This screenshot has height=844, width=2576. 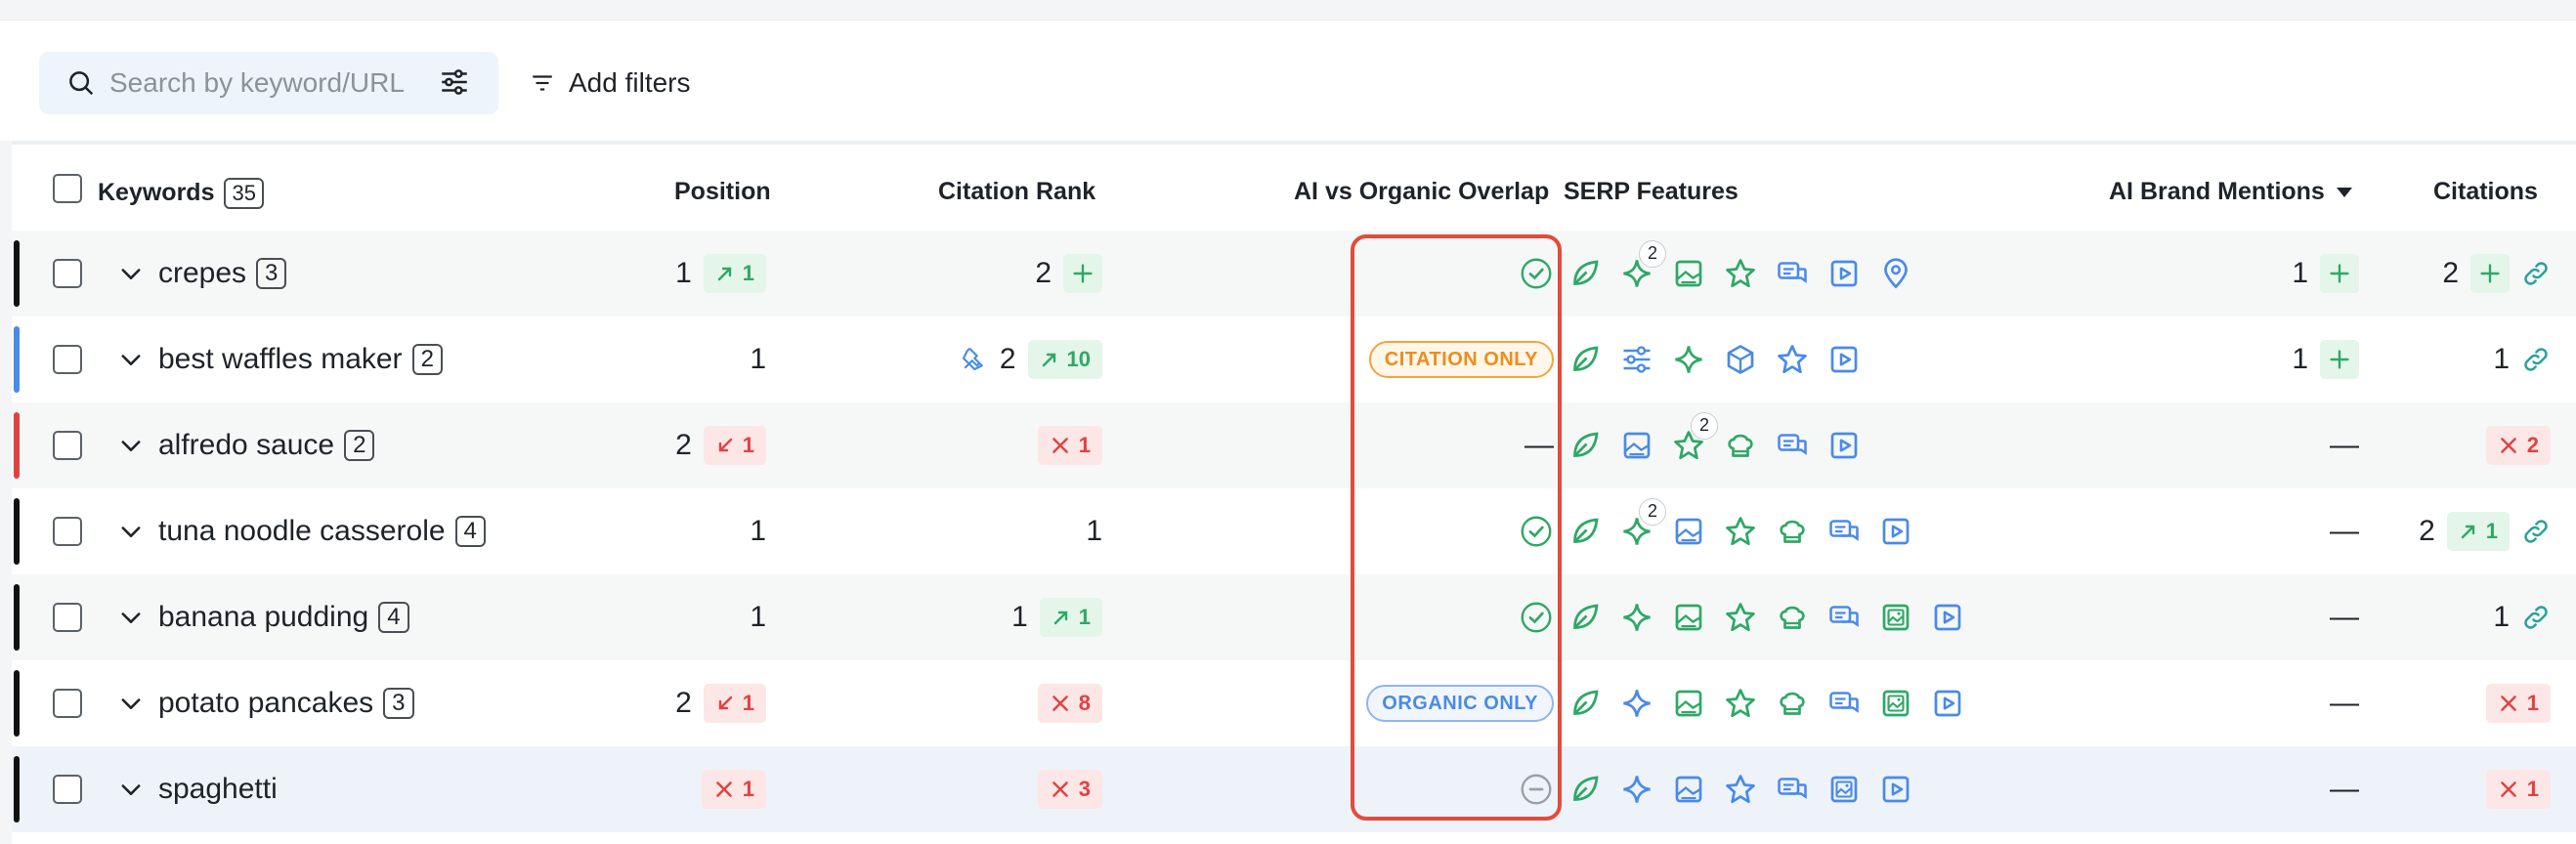 I want to click on keyword-cell: best waffles maker 2, so click(x=301, y=359).